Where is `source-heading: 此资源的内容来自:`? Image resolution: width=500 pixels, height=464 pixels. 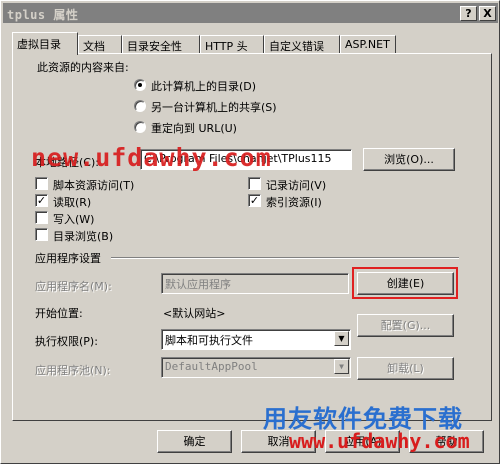
source-heading: 此资源的内容来自: is located at coordinates (83, 67).